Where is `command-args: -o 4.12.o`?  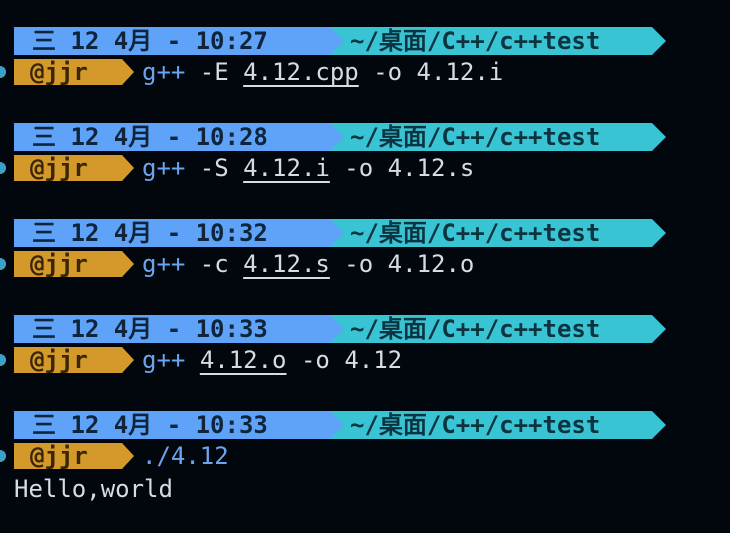 command-args: -o 4.12.o is located at coordinates (402, 264).